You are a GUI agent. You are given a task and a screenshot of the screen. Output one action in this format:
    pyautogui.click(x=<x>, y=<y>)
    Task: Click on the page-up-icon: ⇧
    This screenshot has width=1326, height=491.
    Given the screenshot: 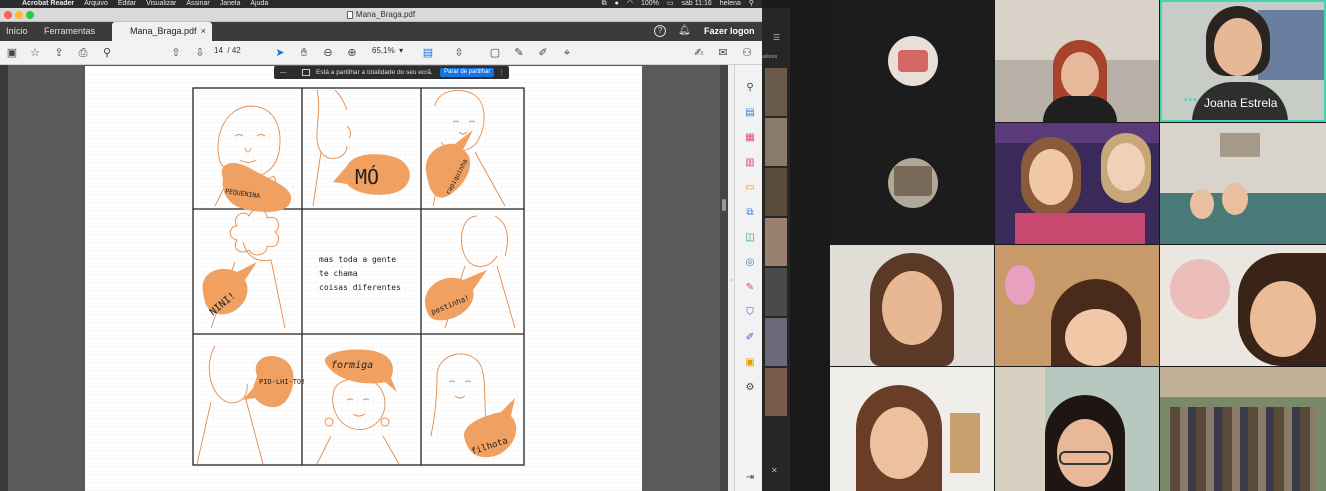 What is the action you would take?
    pyautogui.click(x=176, y=53)
    